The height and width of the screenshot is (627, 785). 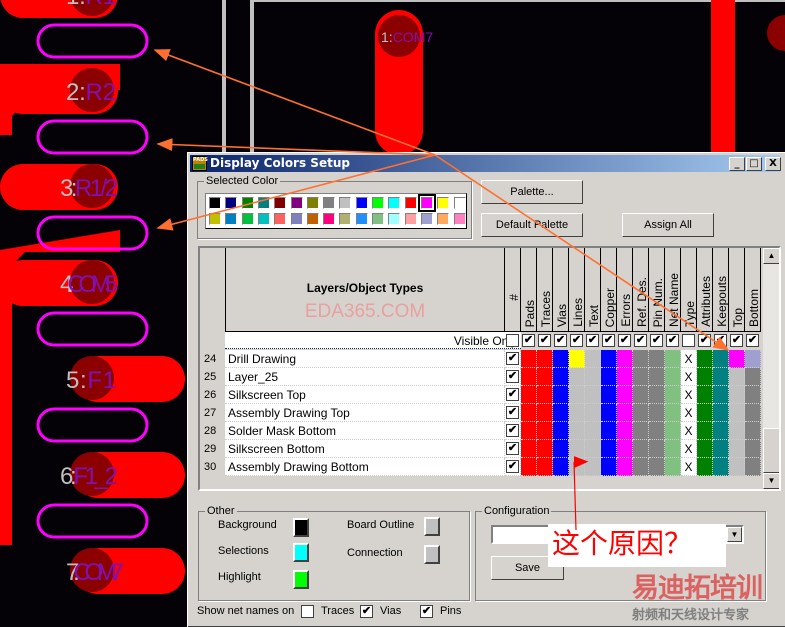 What do you see at coordinates (432, 554) in the screenshot?
I see `other-color-swatch` at bounding box center [432, 554].